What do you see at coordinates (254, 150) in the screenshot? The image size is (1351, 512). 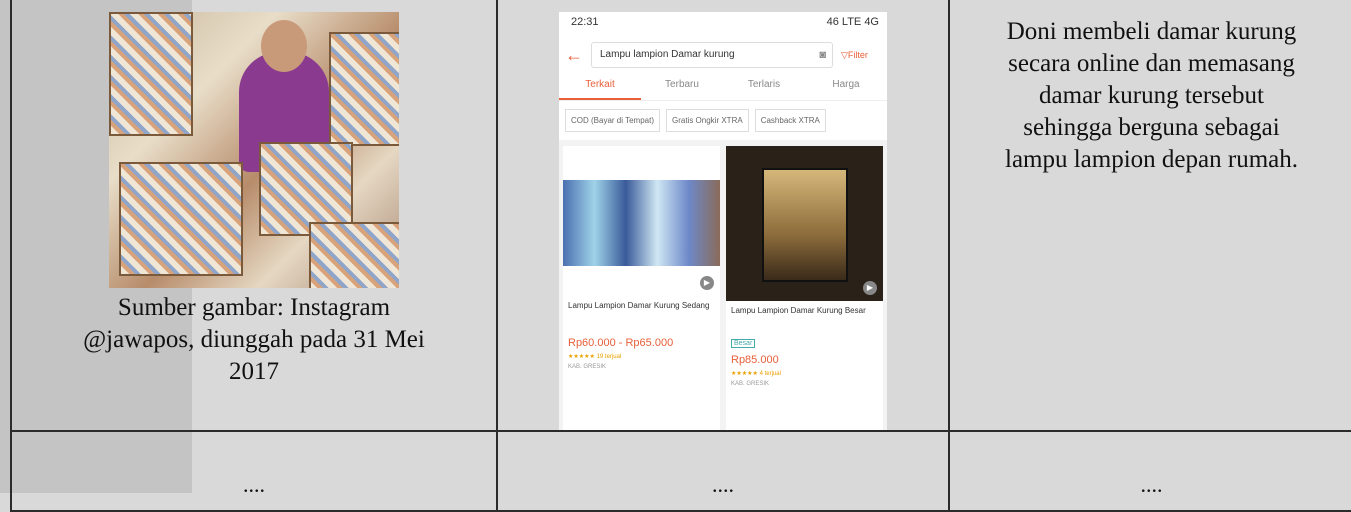 I see `damar-kurung-photo` at bounding box center [254, 150].